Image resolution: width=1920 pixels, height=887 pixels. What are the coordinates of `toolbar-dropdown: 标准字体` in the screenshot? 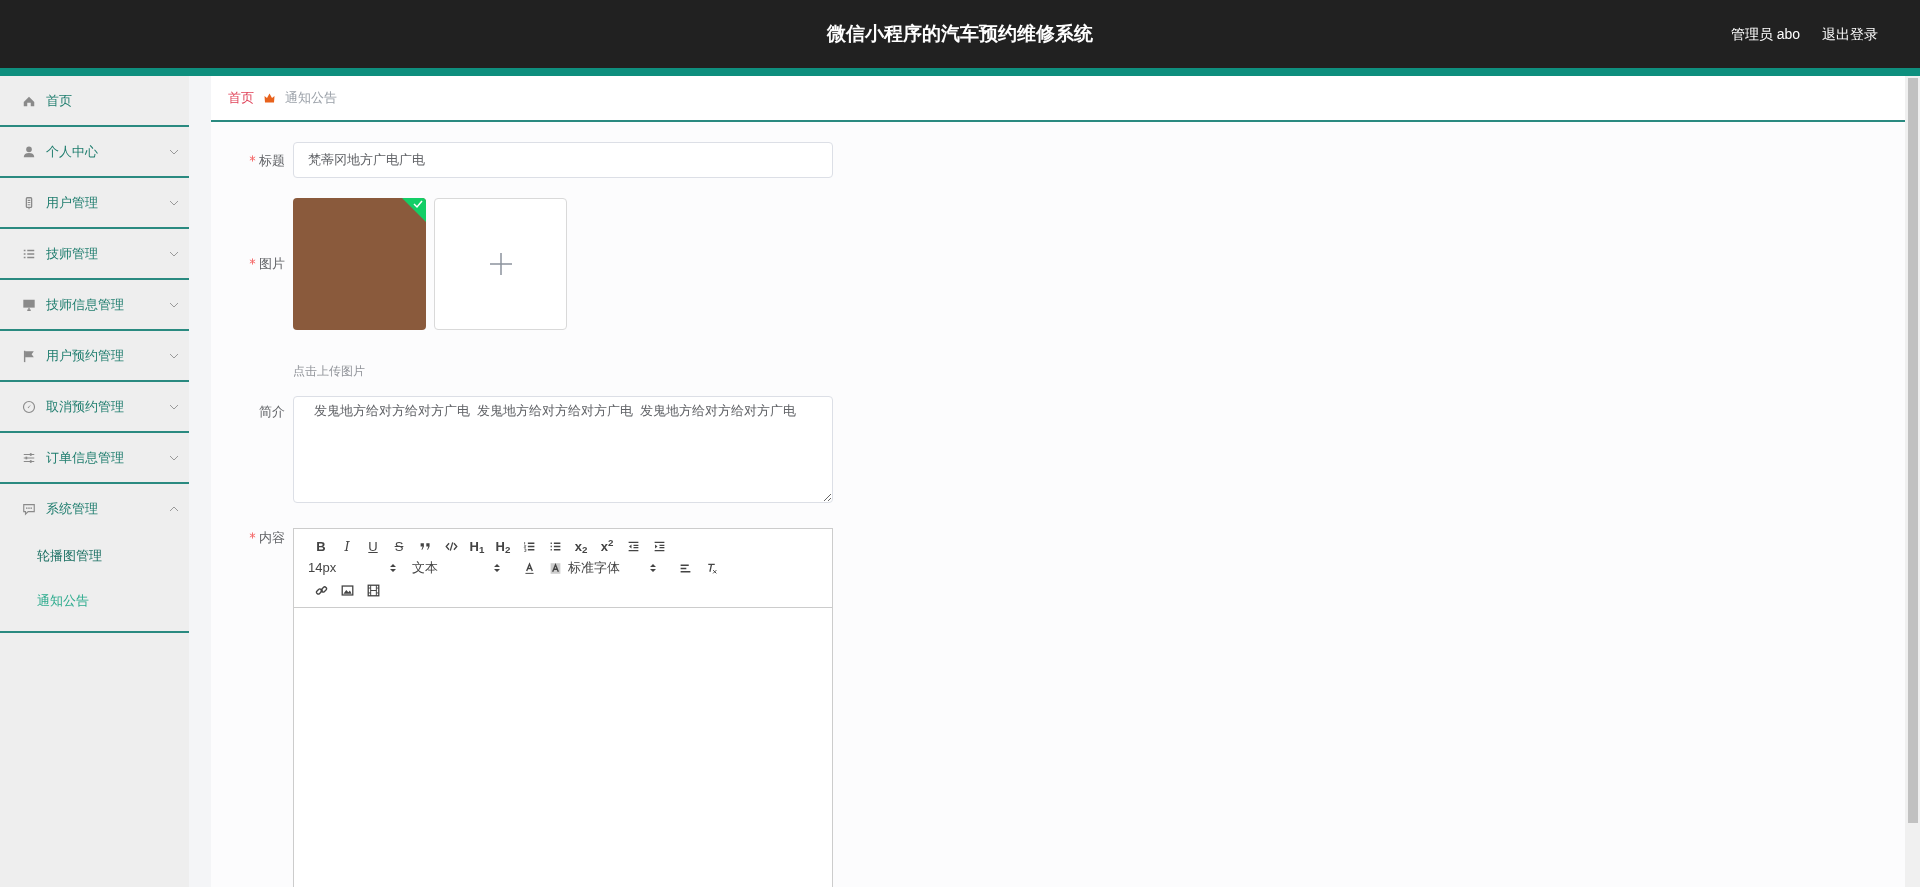 It's located at (620, 568).